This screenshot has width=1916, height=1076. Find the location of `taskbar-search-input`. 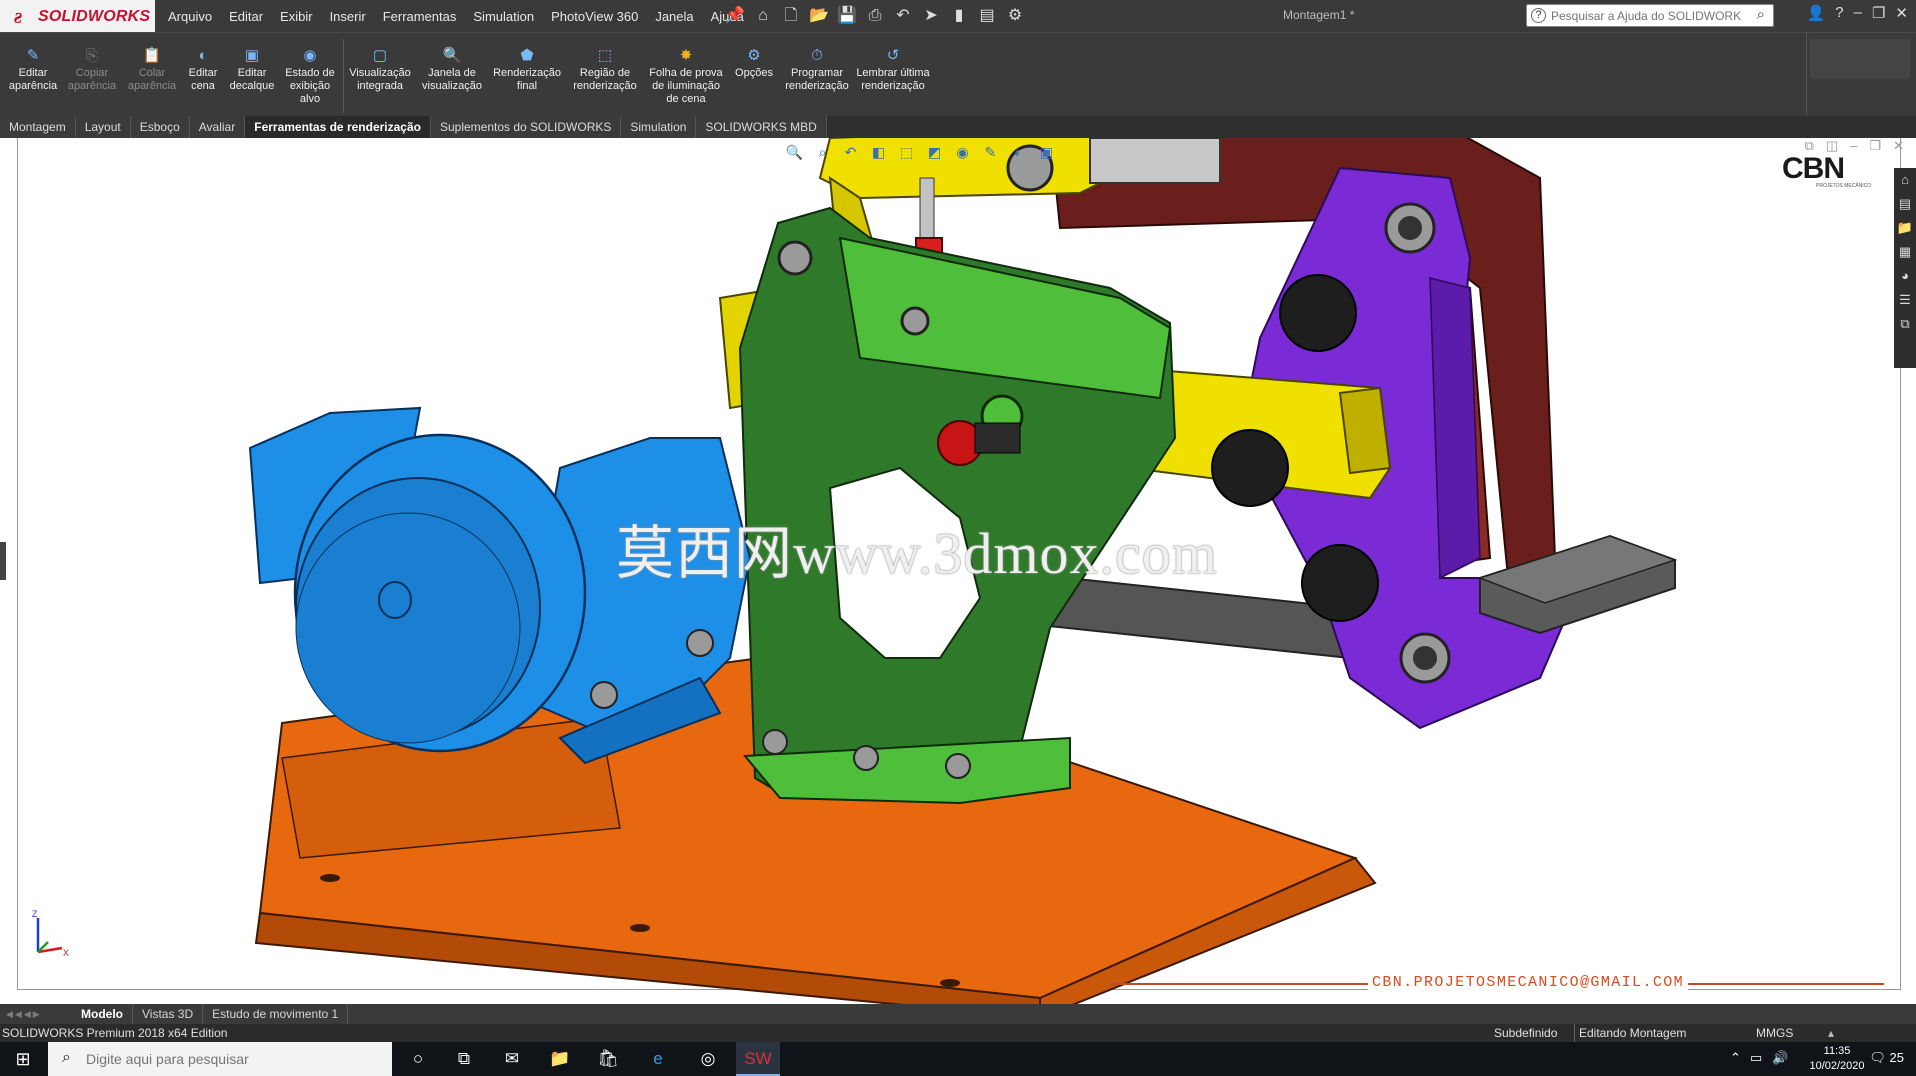

taskbar-search-input is located at coordinates (231, 1059).